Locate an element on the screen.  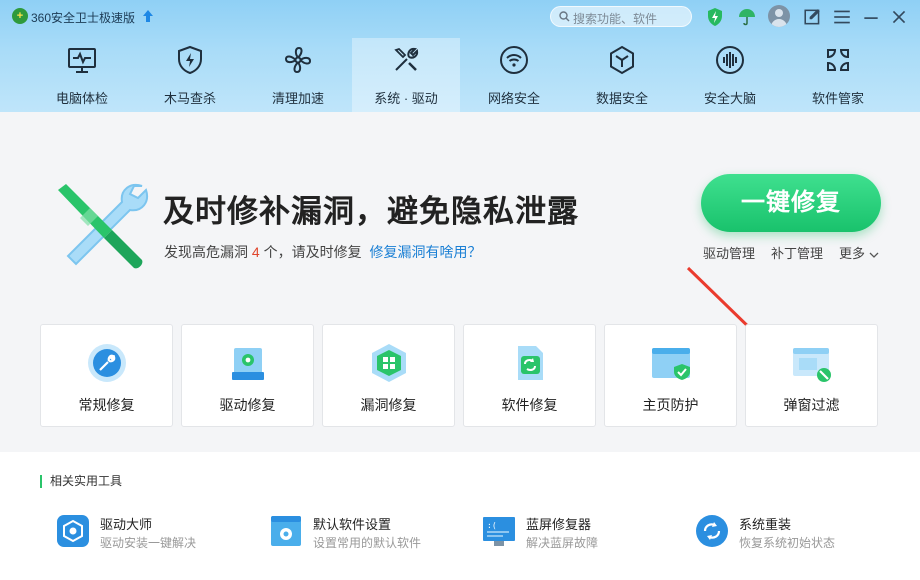
summary-prefix: 发现高危漏洞 is located at coordinates (206, 252).